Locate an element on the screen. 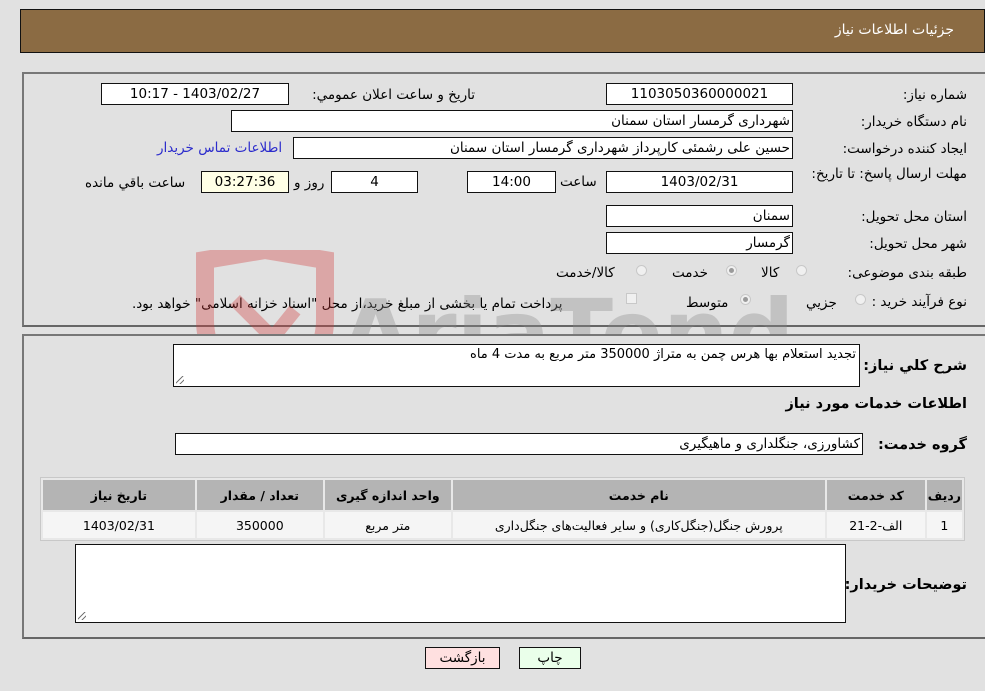 The width and height of the screenshot is (985, 691). cell-unit: متر مربع is located at coordinates (387, 525).